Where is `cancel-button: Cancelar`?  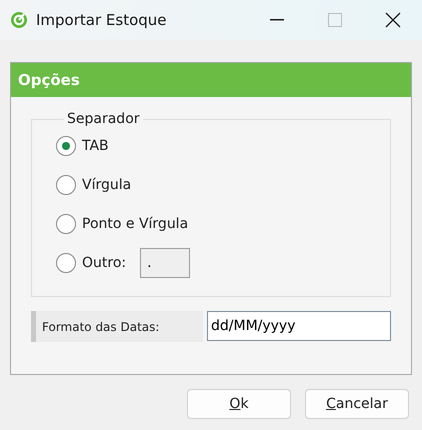
cancel-button: Cancelar is located at coordinates (357, 404).